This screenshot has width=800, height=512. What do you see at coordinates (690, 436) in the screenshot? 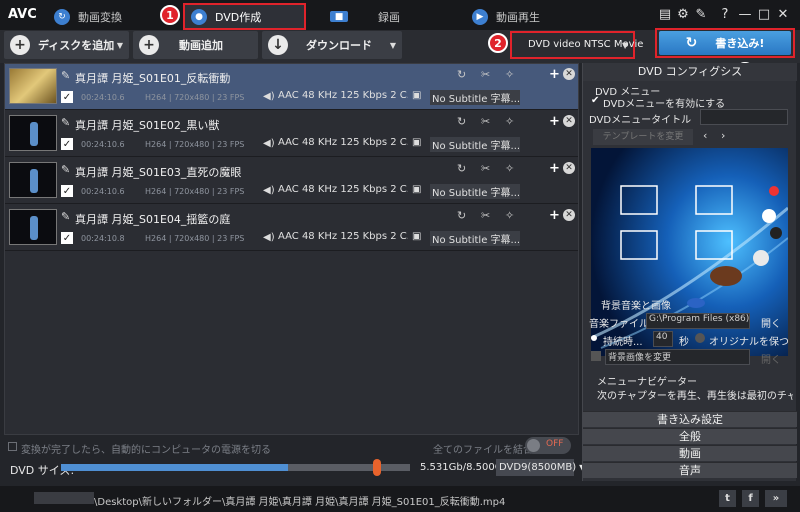
I see `nav-general: 全般` at bounding box center [690, 436].